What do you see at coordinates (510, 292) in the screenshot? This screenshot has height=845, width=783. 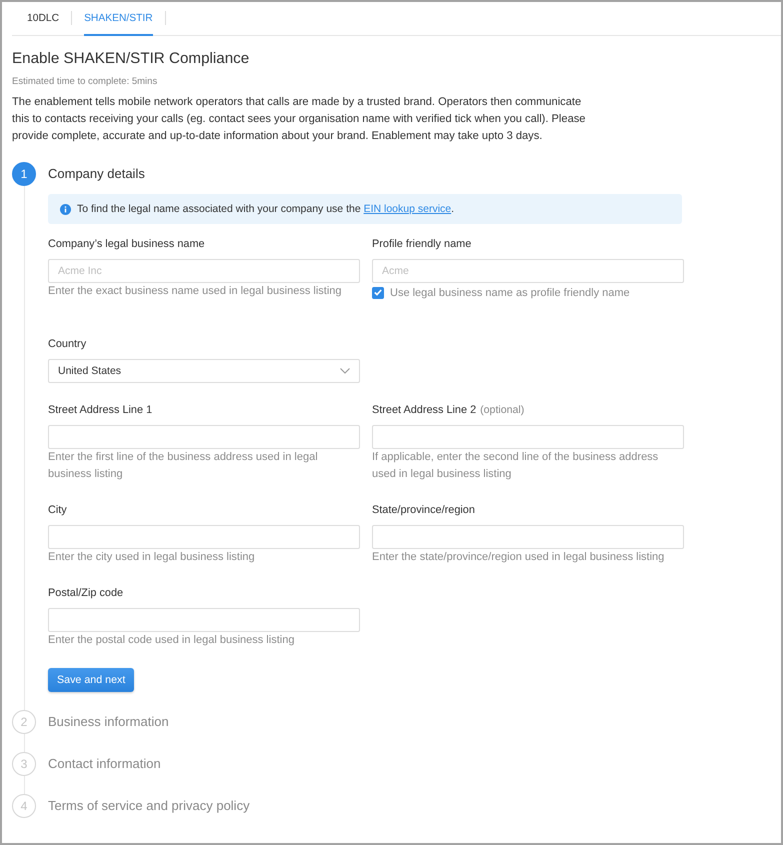 I see `checkbox-label: Use legal business name as profile friendly name` at bounding box center [510, 292].